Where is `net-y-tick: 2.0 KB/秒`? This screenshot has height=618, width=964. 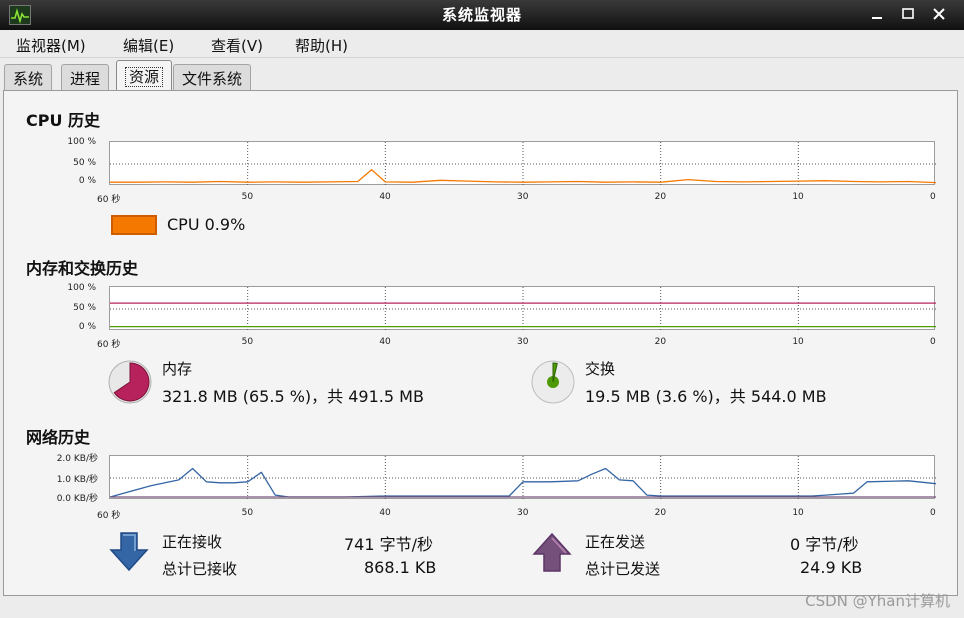
net-y-tick: 2.0 KB/秒 is located at coordinates (77, 459).